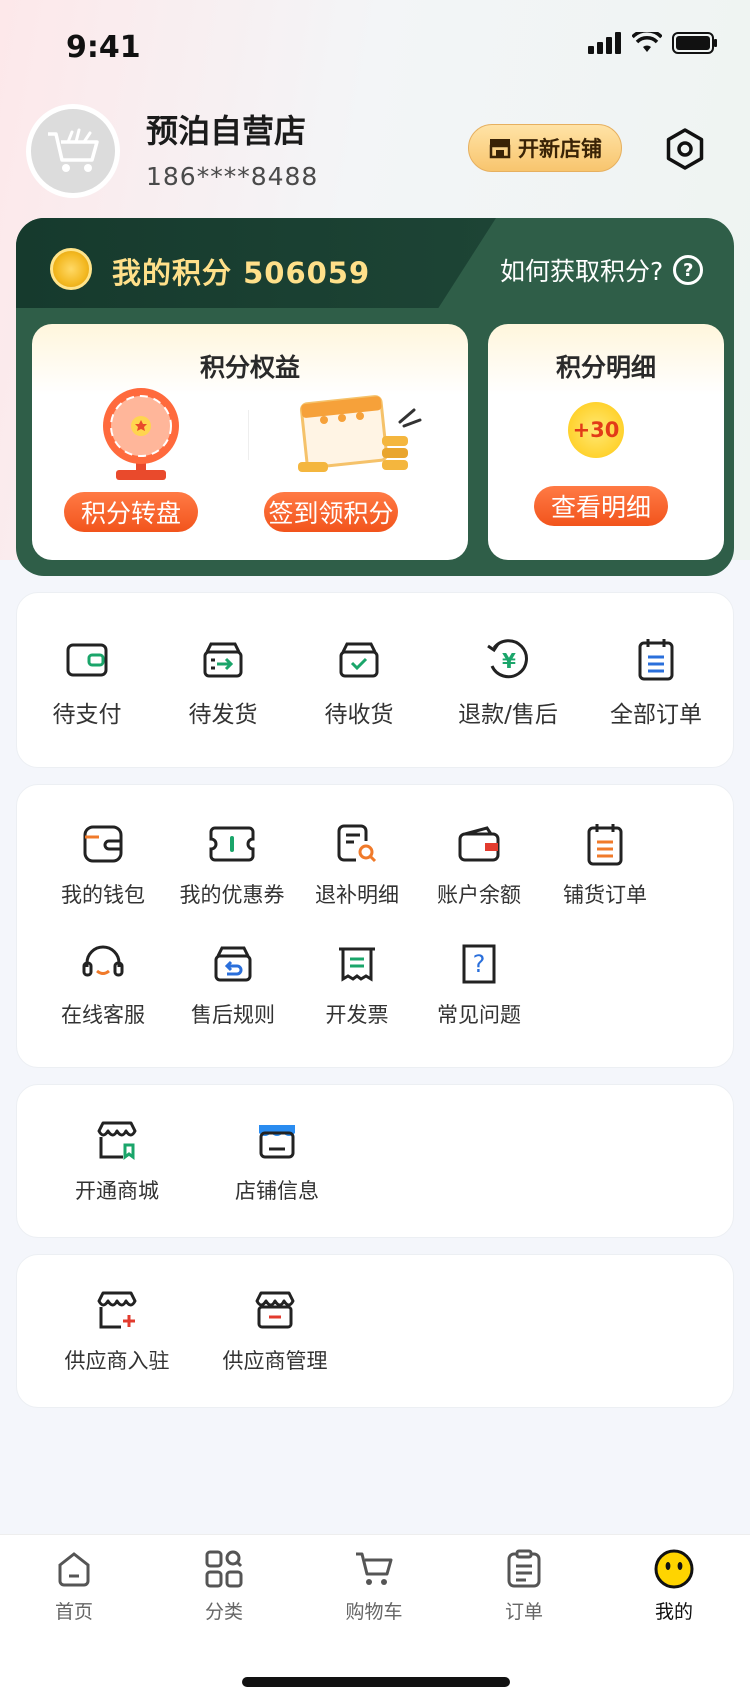 This screenshot has height=1706, width=750. I want to click on order-pending-shipment-label: 待发货, so click(223, 715).